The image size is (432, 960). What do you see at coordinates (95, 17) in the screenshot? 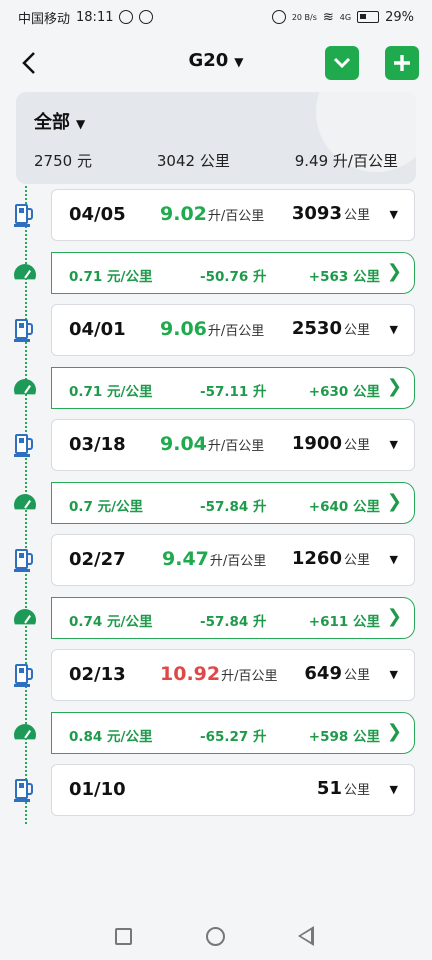
I see `clock: 18:11` at bounding box center [95, 17].